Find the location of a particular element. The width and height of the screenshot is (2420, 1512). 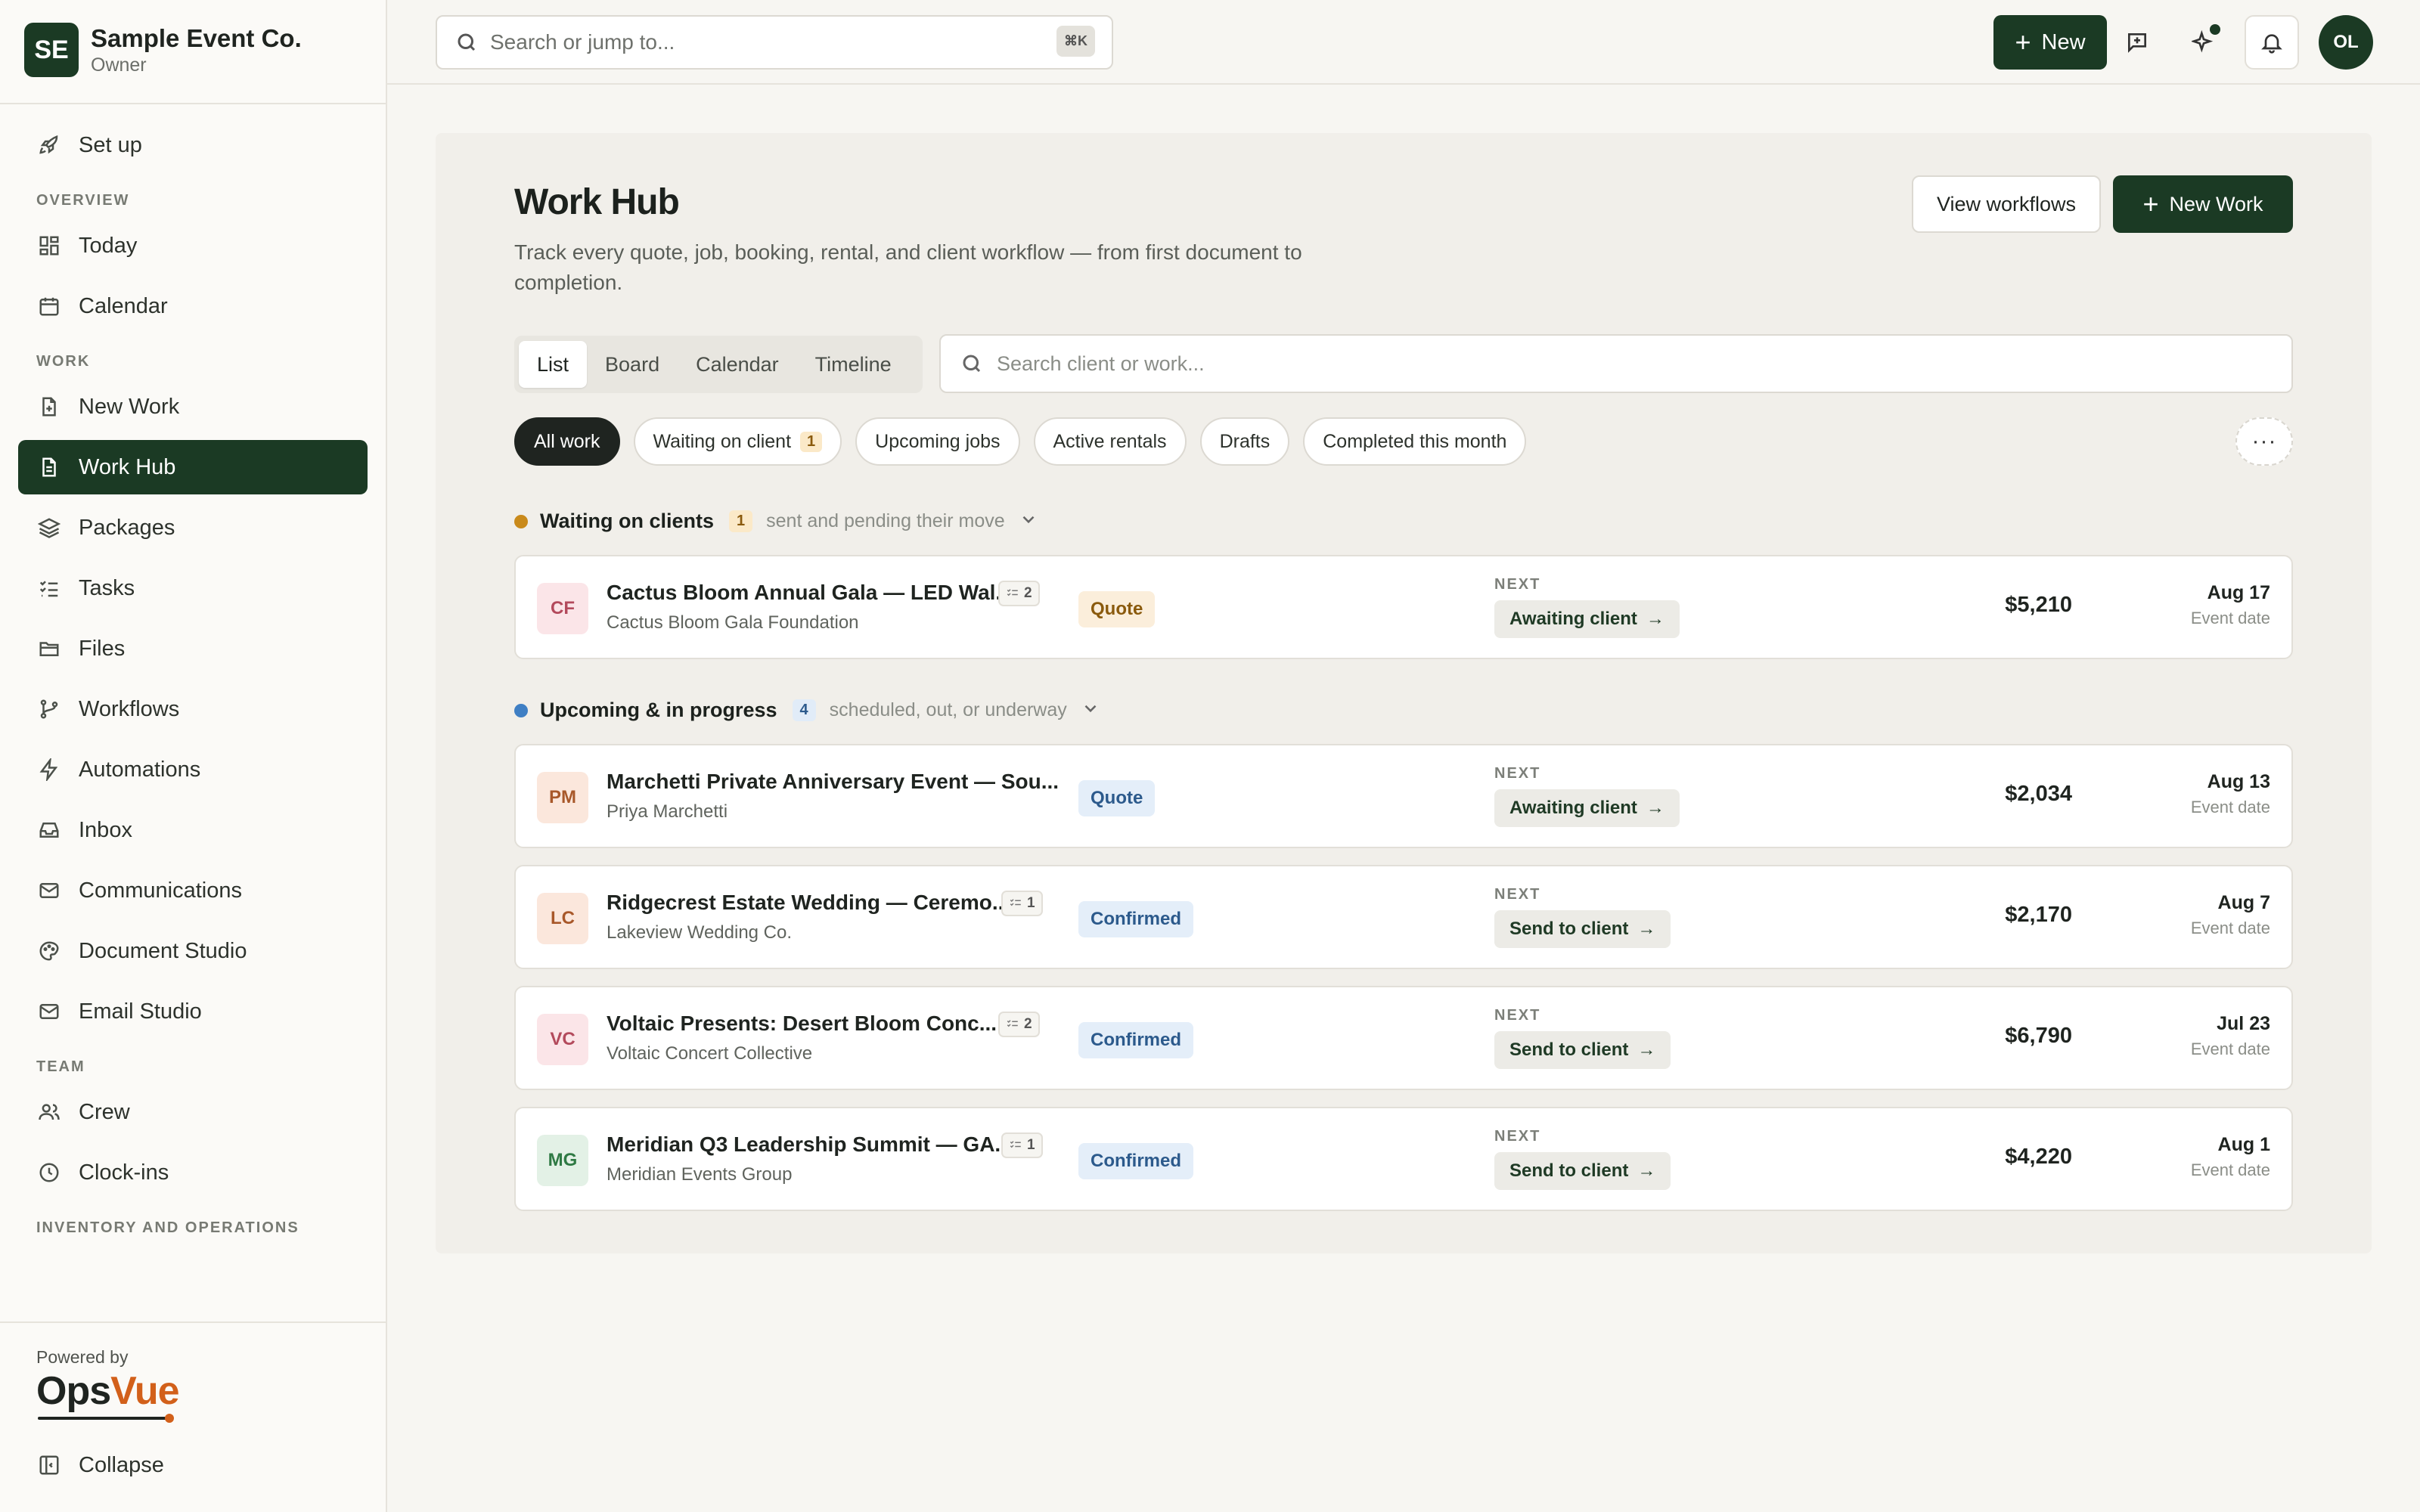

group-count-badge: 1 is located at coordinates (741, 521).